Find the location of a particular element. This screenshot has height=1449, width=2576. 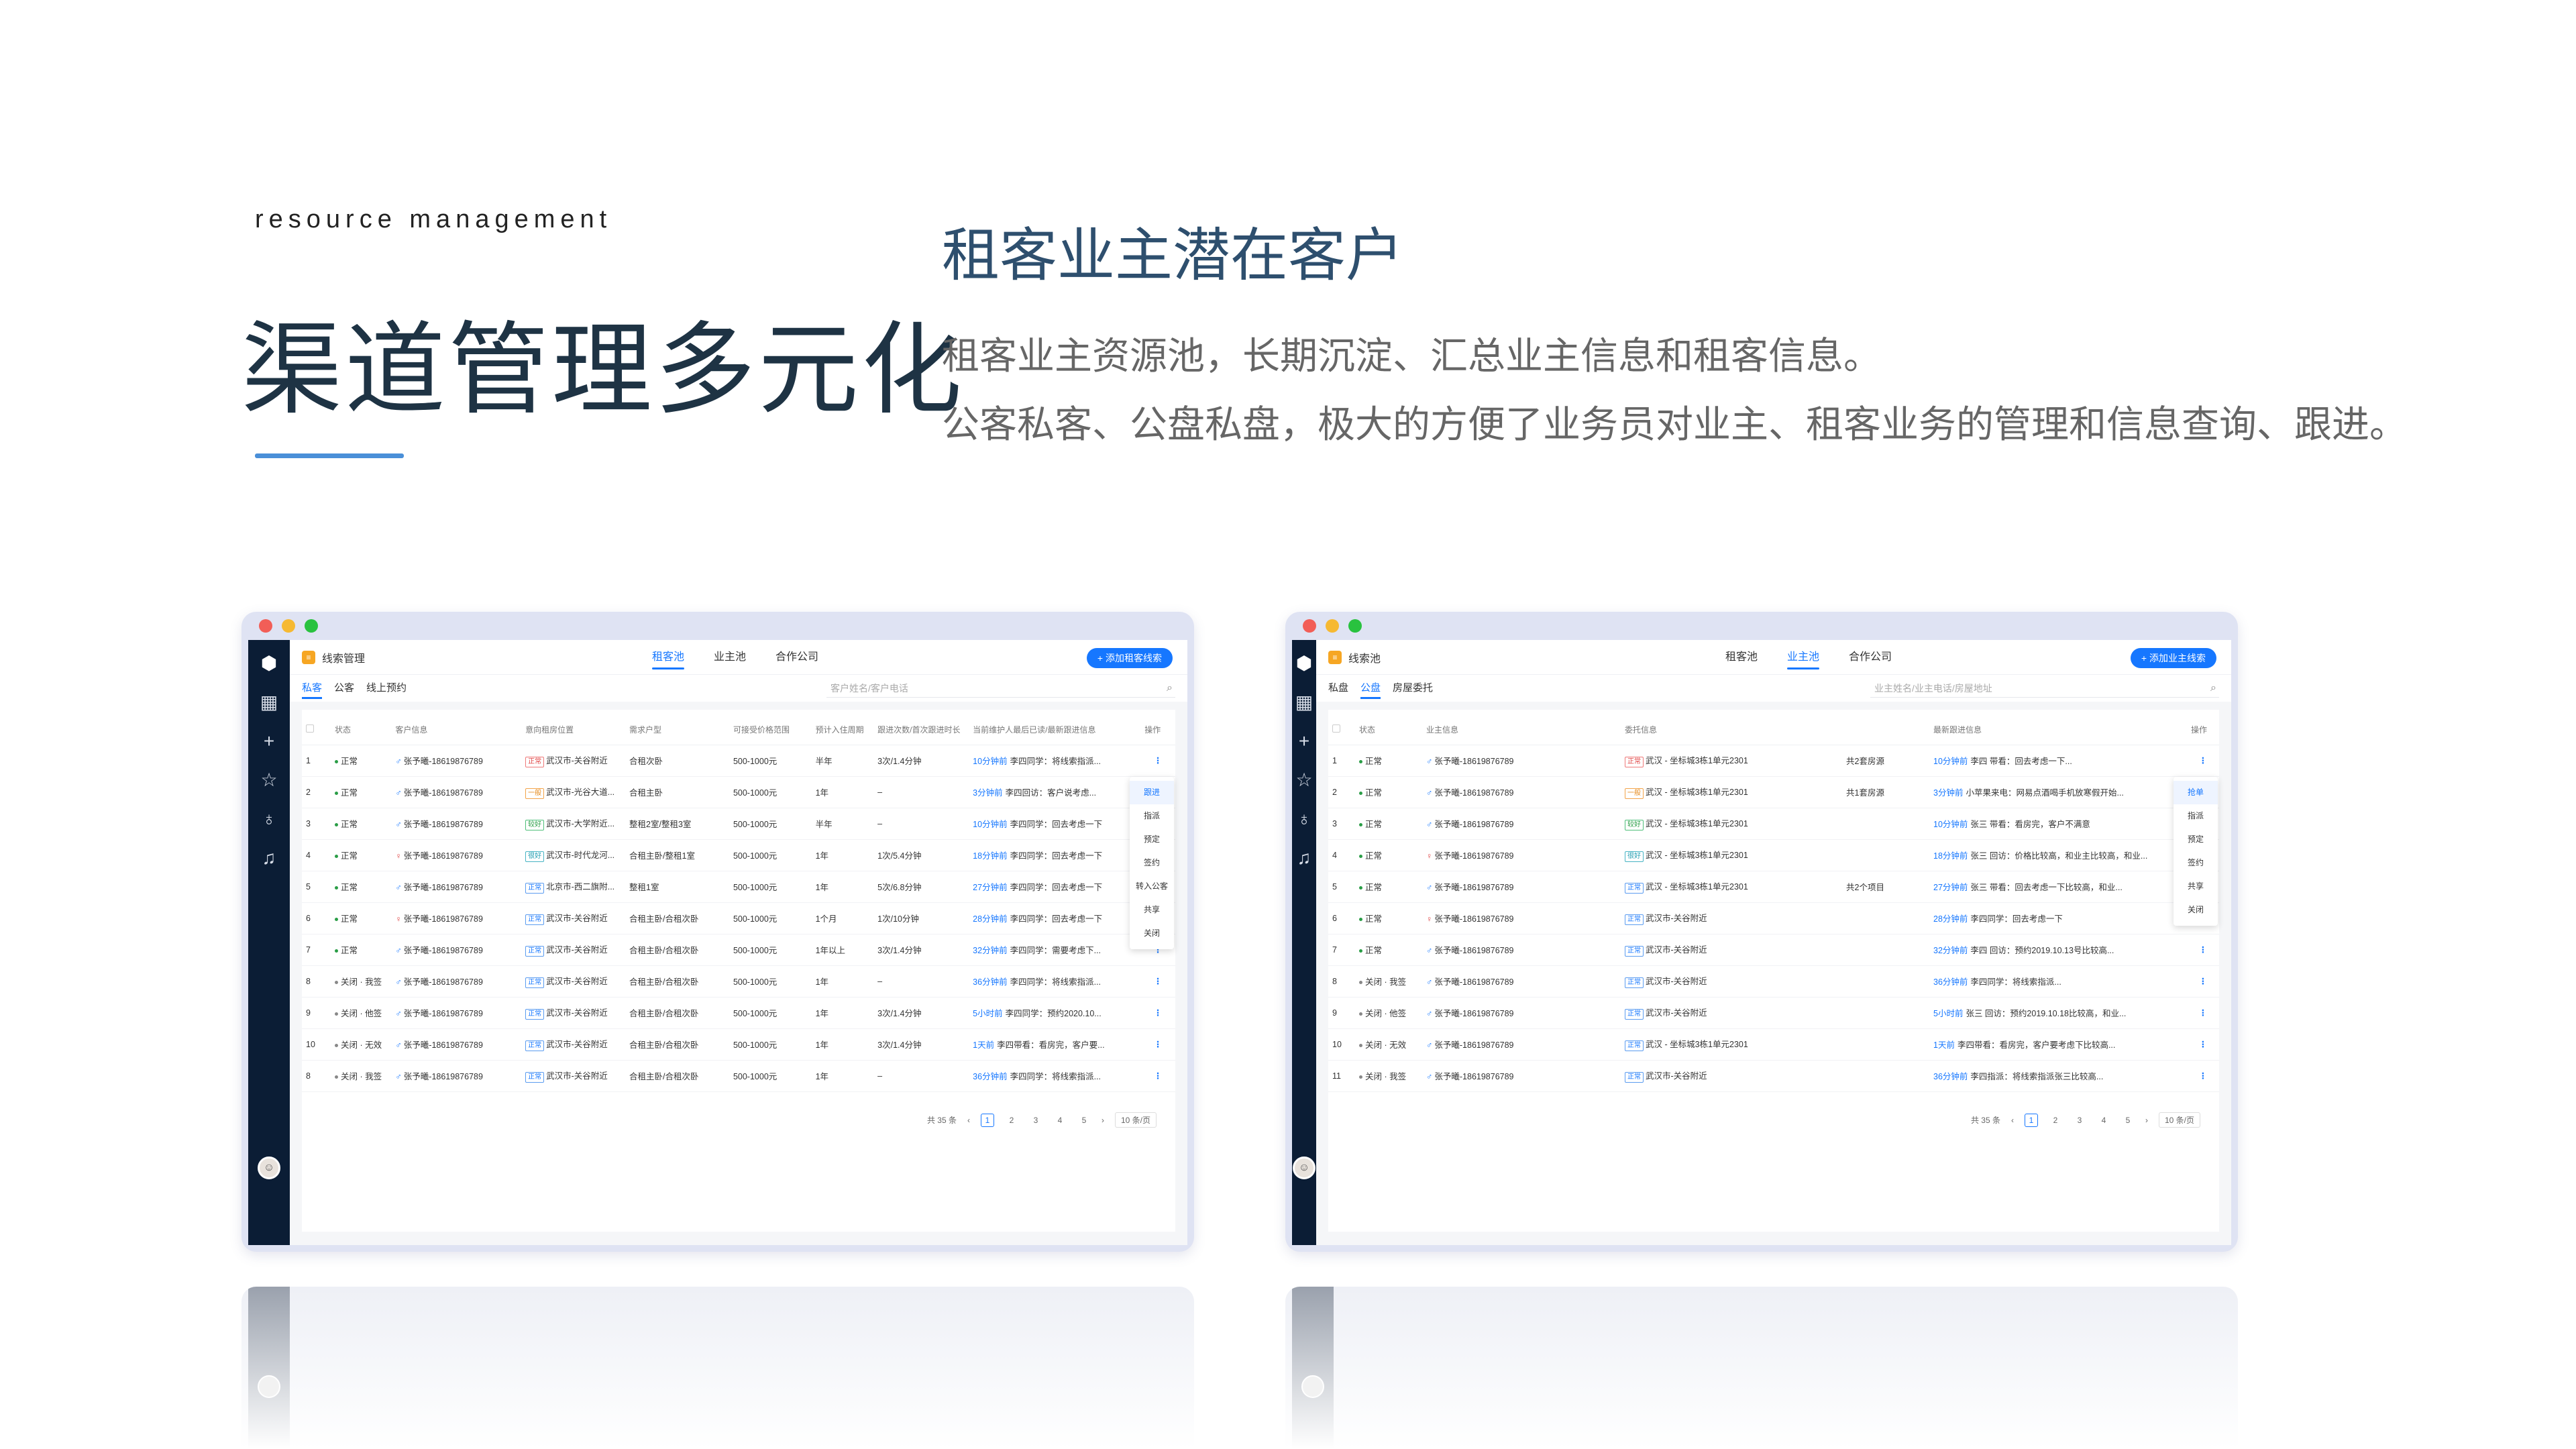

select-all-checkbox is located at coordinates (1336, 728).